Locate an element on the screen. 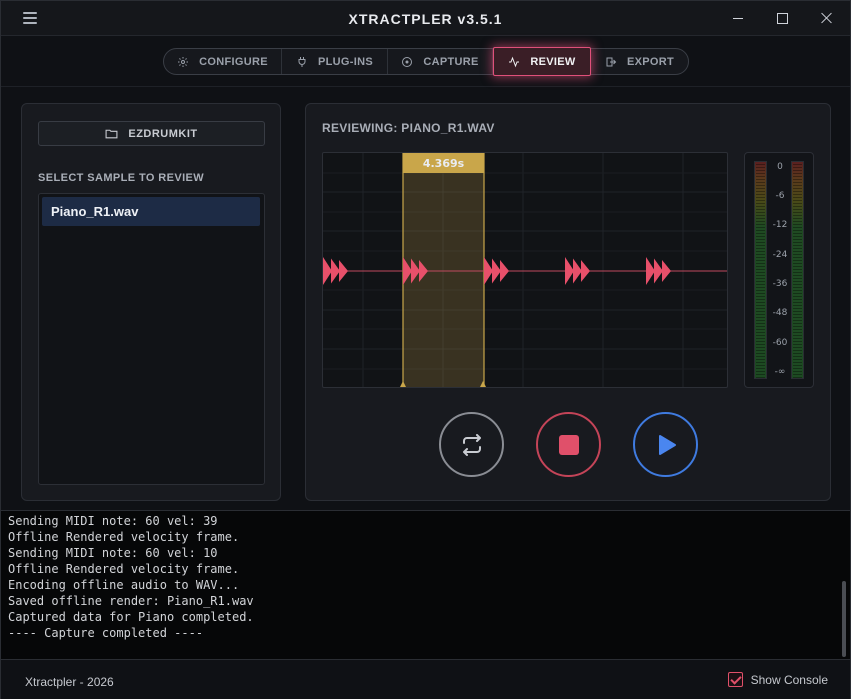  console-line: Sending MIDI note: 60 vel: 10 is located at coordinates (113, 553).